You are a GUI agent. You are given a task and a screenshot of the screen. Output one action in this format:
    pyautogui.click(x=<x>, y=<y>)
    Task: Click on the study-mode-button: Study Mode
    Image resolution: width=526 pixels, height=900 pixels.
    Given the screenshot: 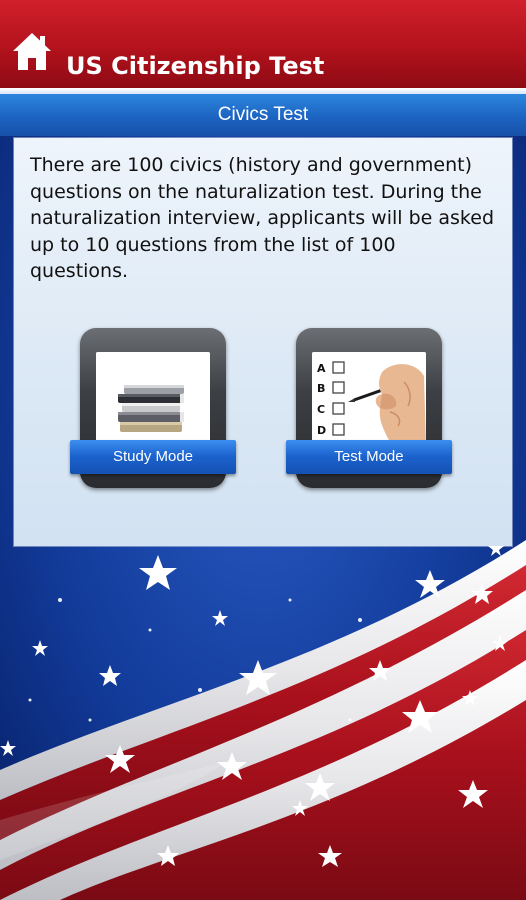 What is the action you would take?
    pyautogui.click(x=153, y=408)
    